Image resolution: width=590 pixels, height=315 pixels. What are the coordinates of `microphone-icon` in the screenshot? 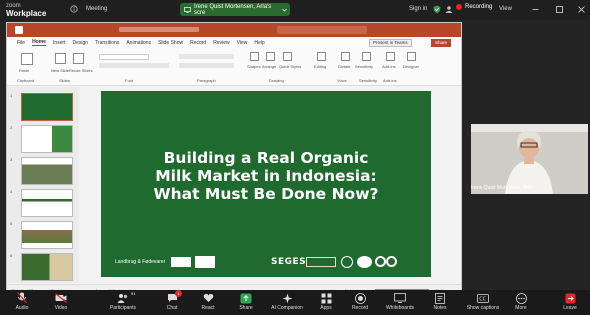 It's located at (345, 56).